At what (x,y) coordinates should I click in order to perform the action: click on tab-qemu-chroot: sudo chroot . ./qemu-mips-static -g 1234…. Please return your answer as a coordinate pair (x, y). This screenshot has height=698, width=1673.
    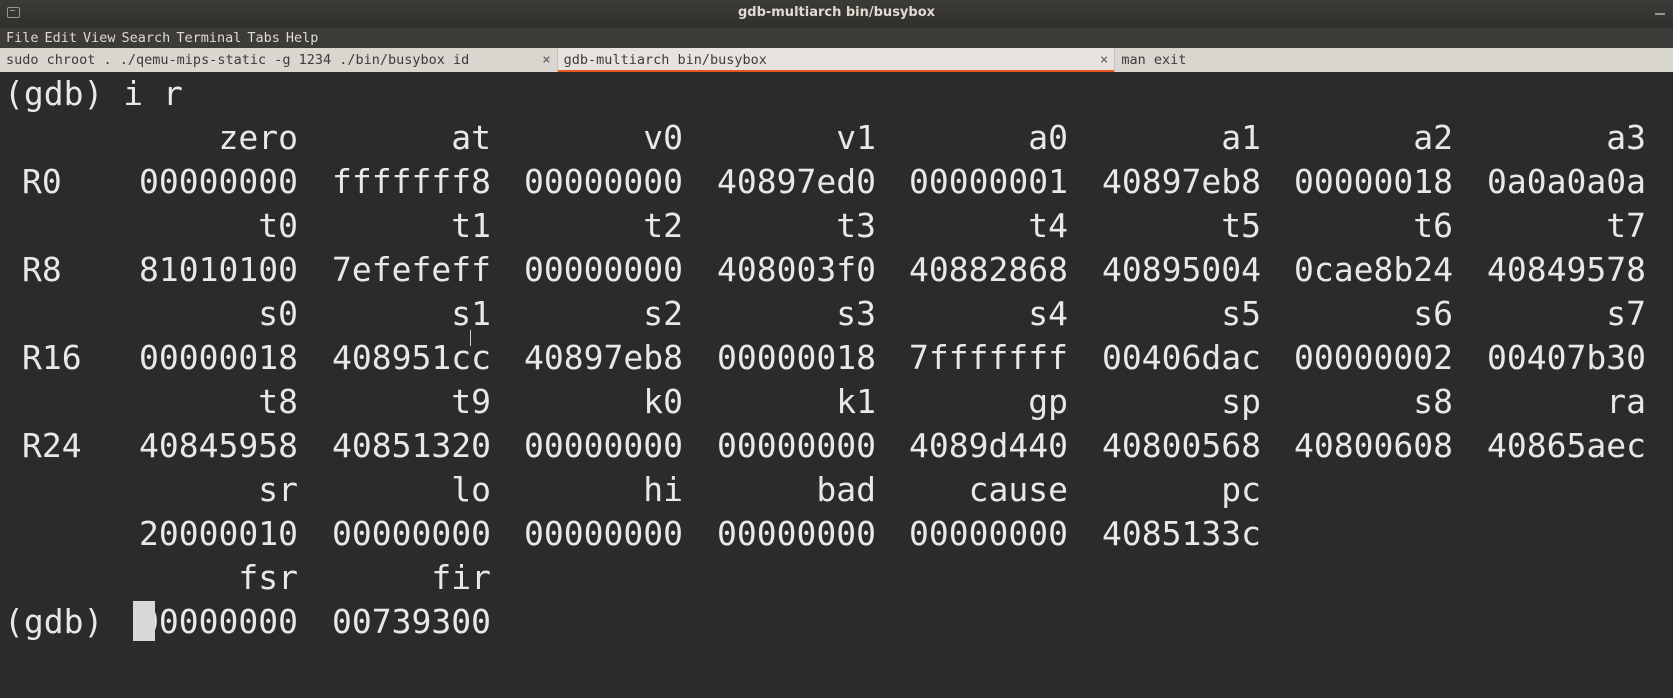
    Looking at the image, I should click on (279, 60).